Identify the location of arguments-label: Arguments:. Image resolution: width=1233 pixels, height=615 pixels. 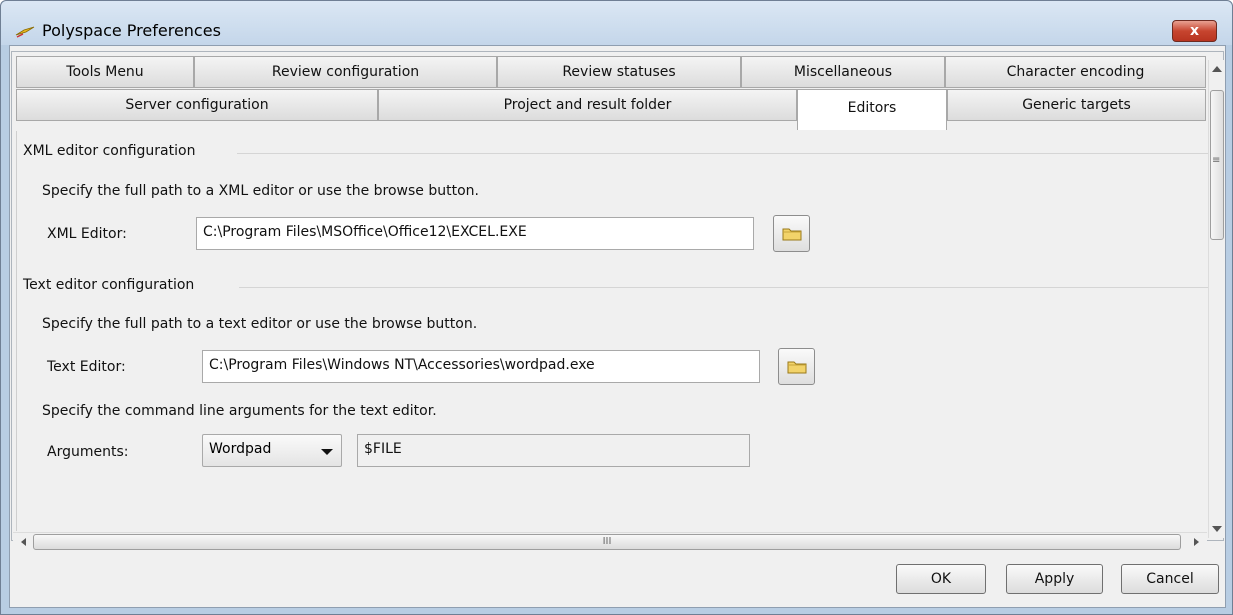
(88, 452).